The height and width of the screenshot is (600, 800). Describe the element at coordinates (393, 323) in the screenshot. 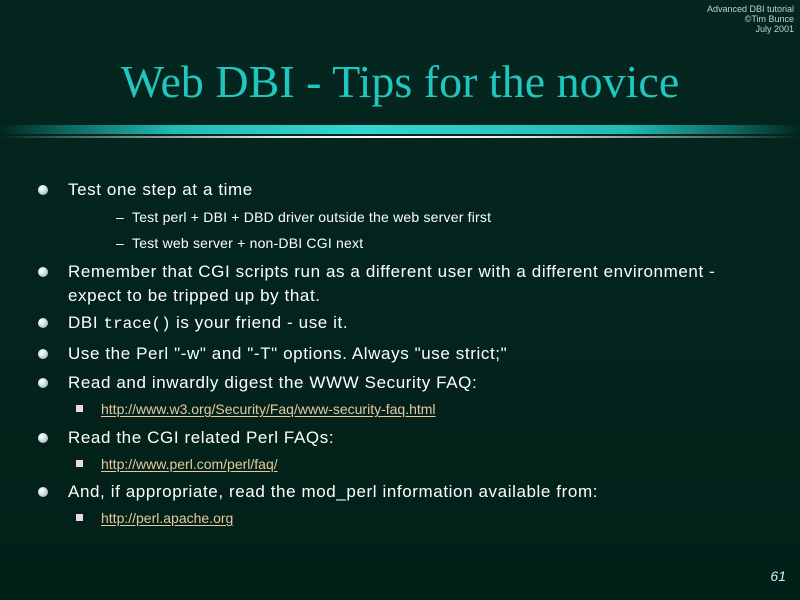

I see `bullet-3: DBI trace() is your friend - use it.` at that location.